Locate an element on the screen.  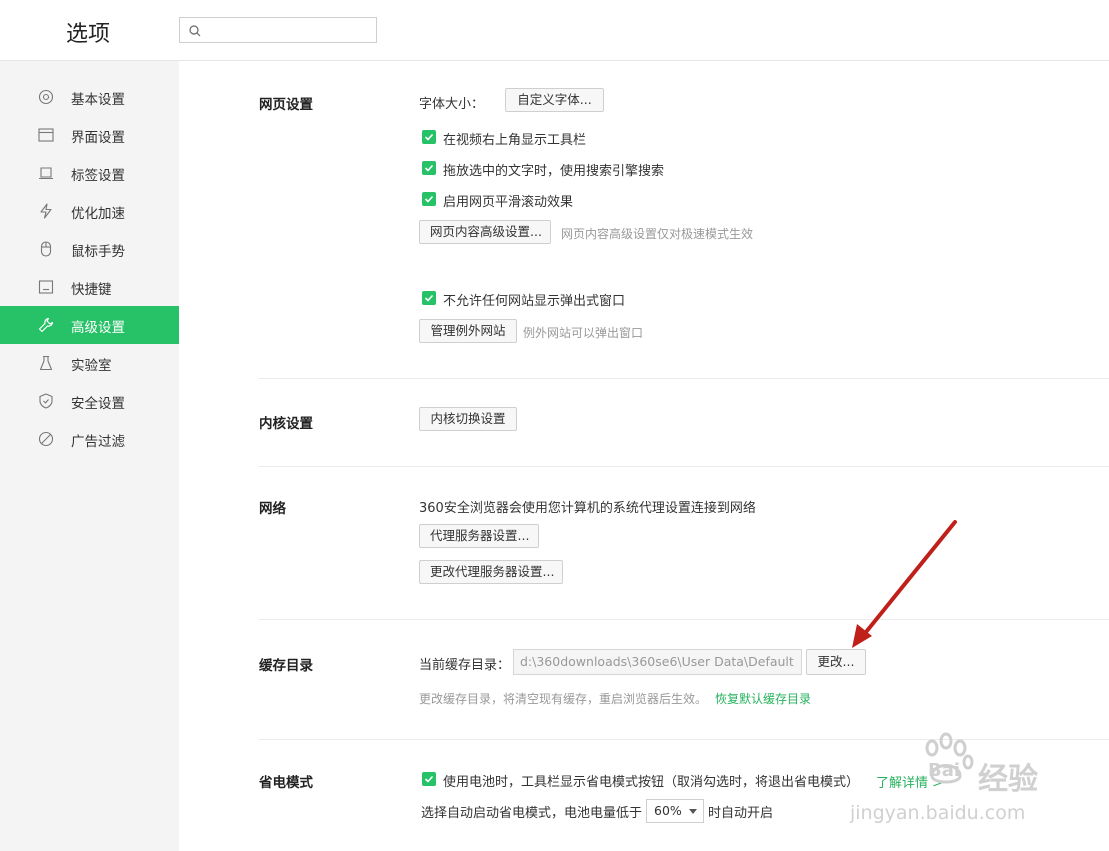
block-popups-checkbox is located at coordinates (429, 298).